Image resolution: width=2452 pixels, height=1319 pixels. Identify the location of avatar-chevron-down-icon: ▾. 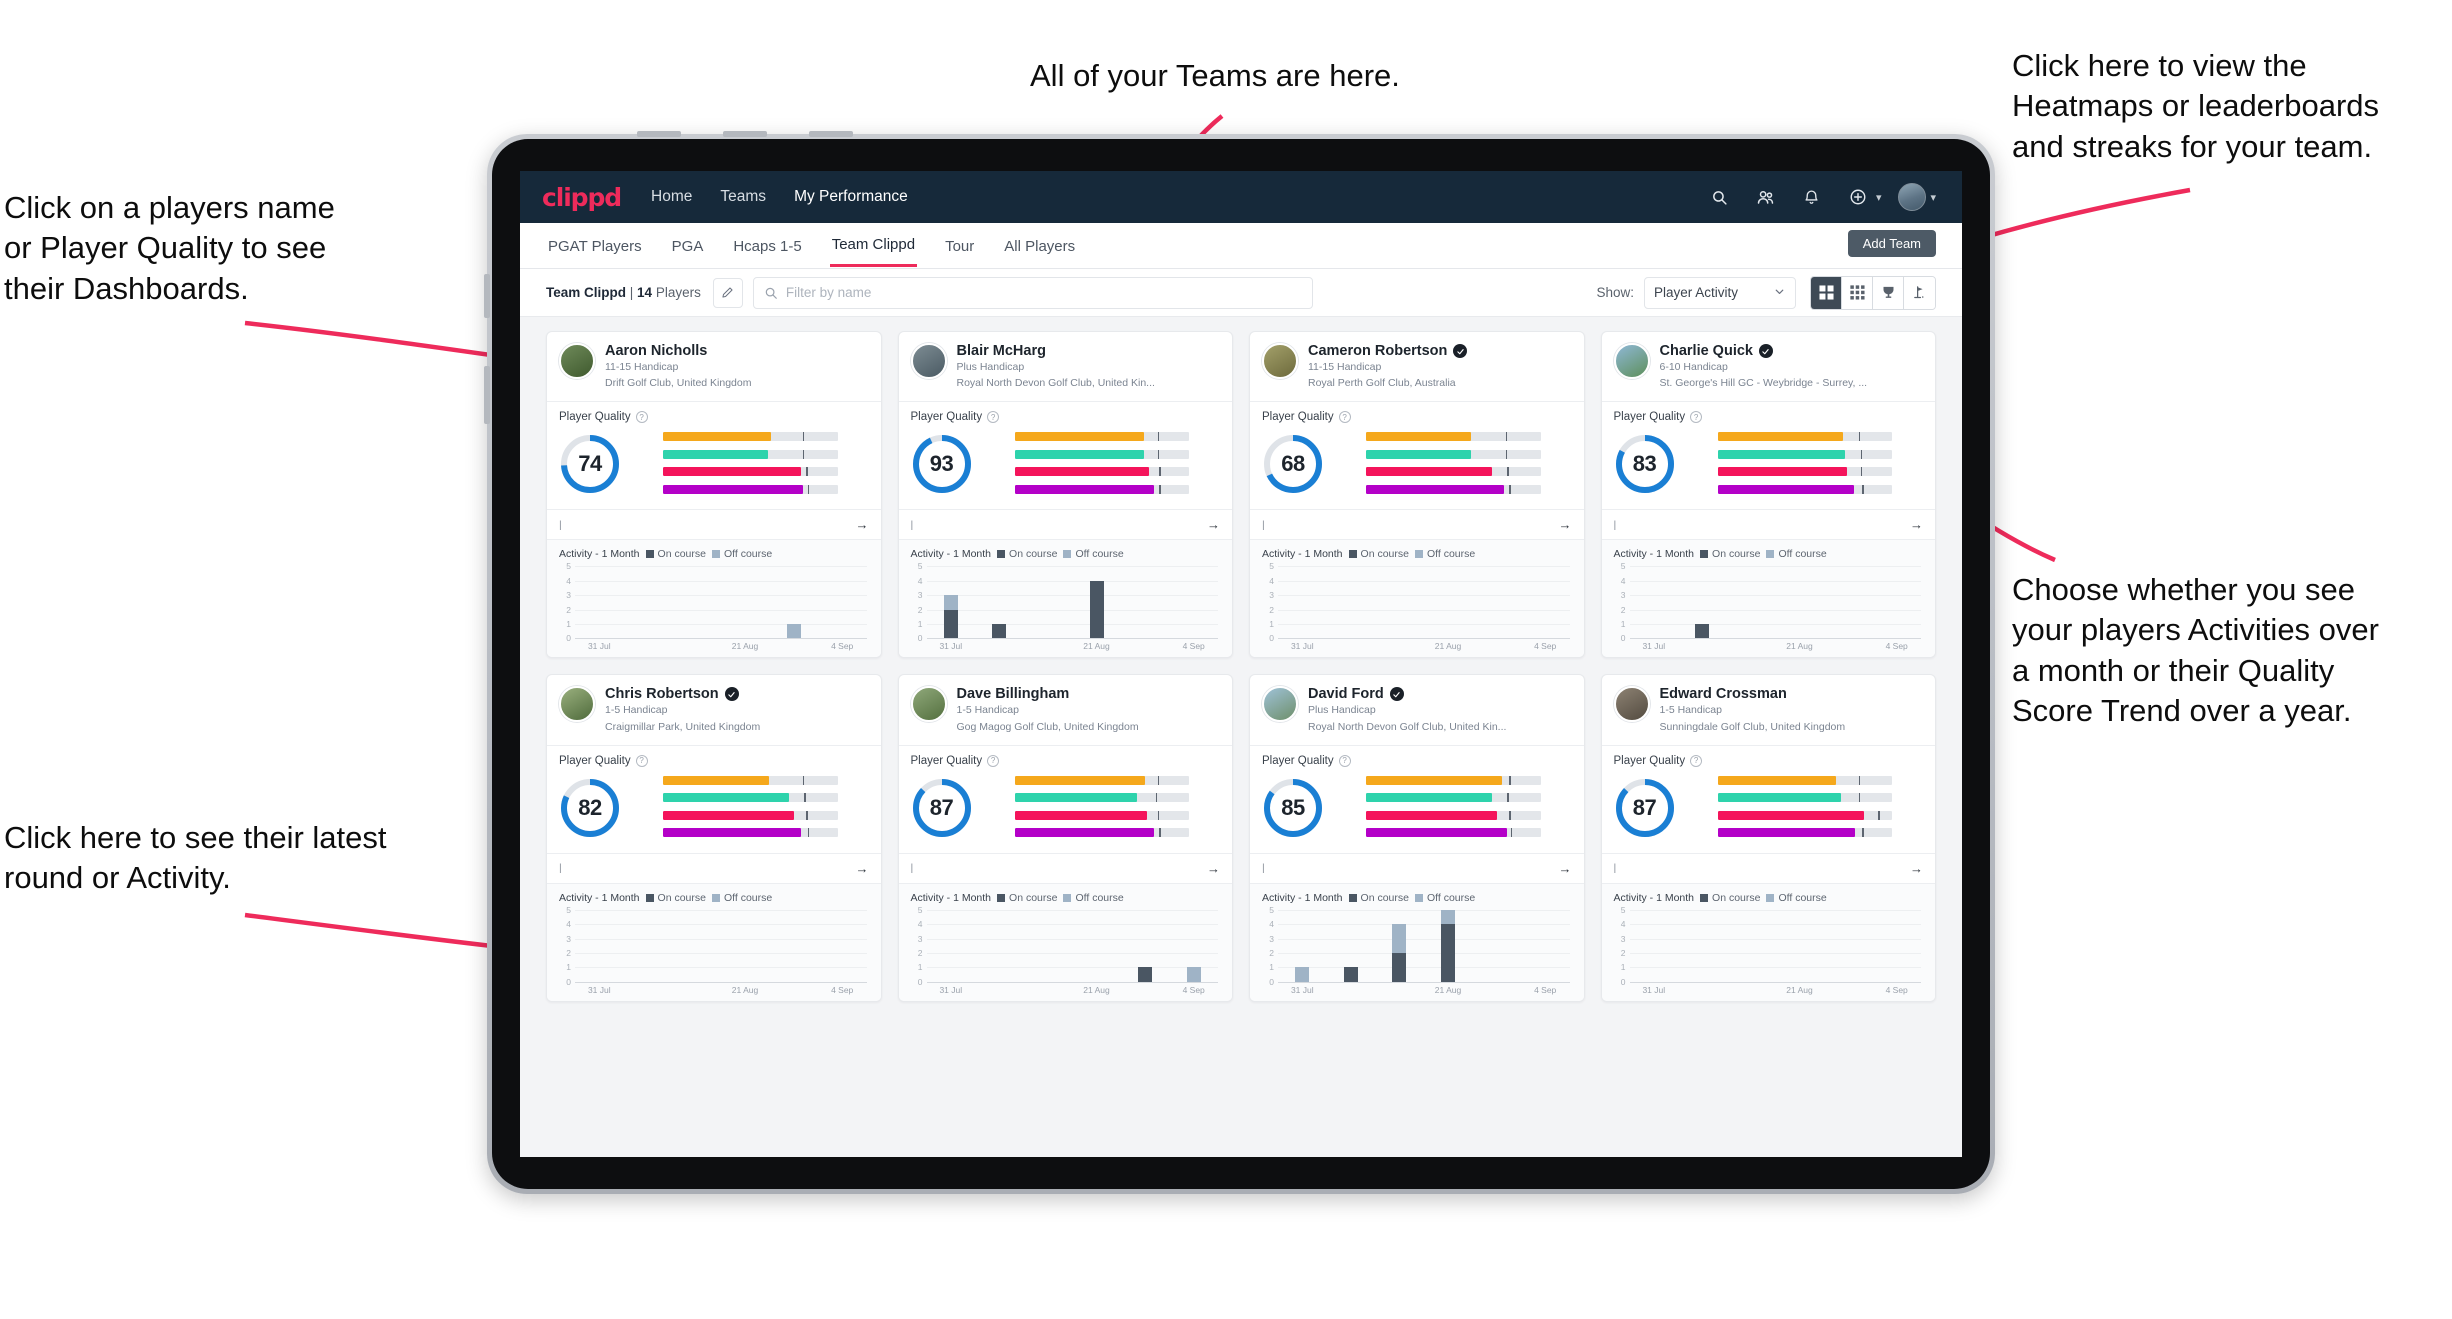
(1933, 197).